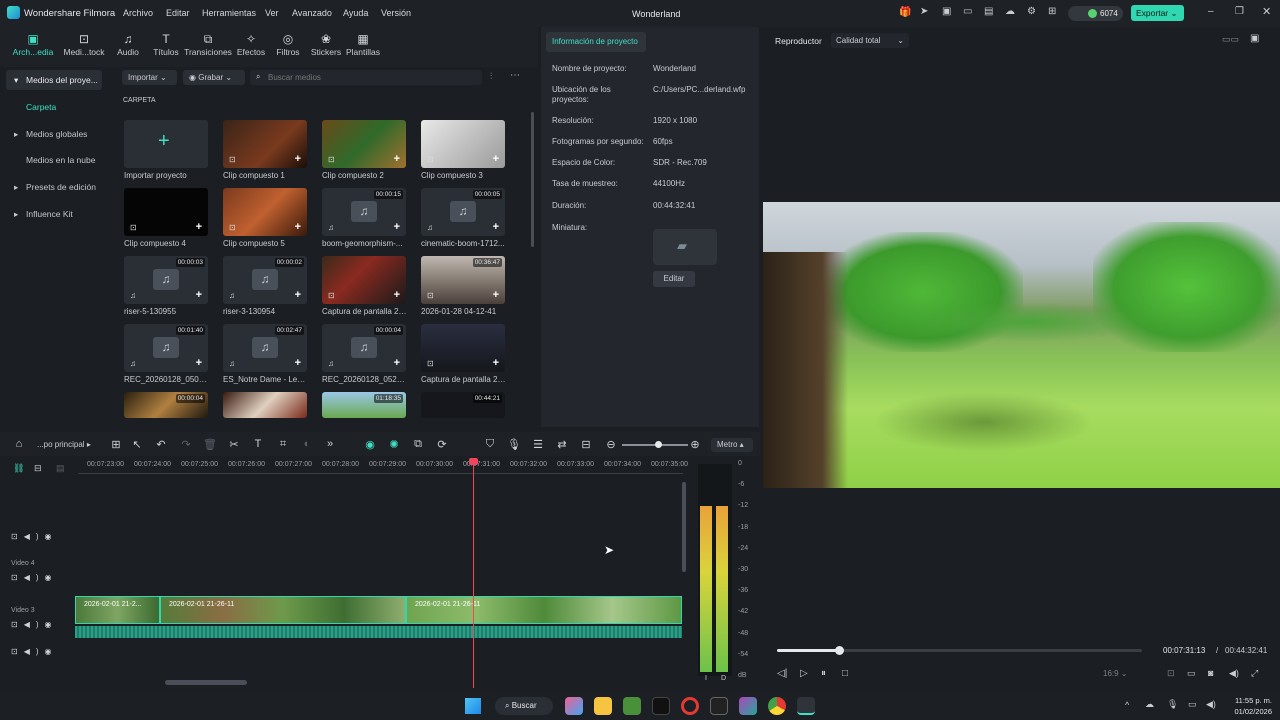 This screenshot has height=720, width=1280. What do you see at coordinates (234, 444) in the screenshot?
I see `cut-icon: ✂` at bounding box center [234, 444].